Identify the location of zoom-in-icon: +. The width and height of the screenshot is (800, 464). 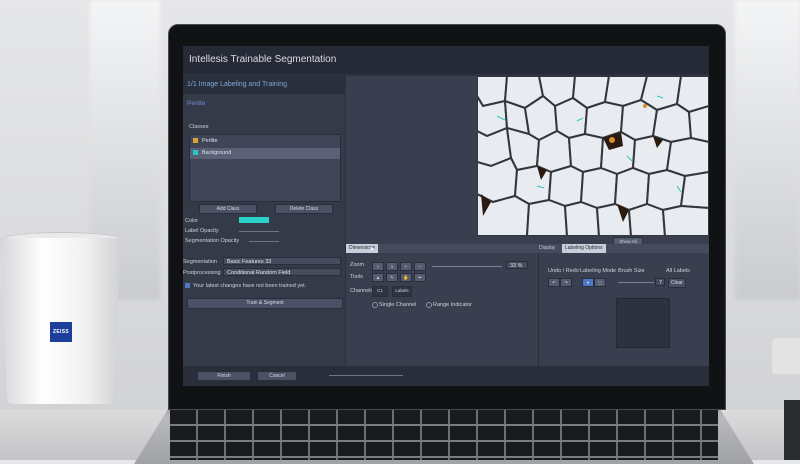
(406, 266).